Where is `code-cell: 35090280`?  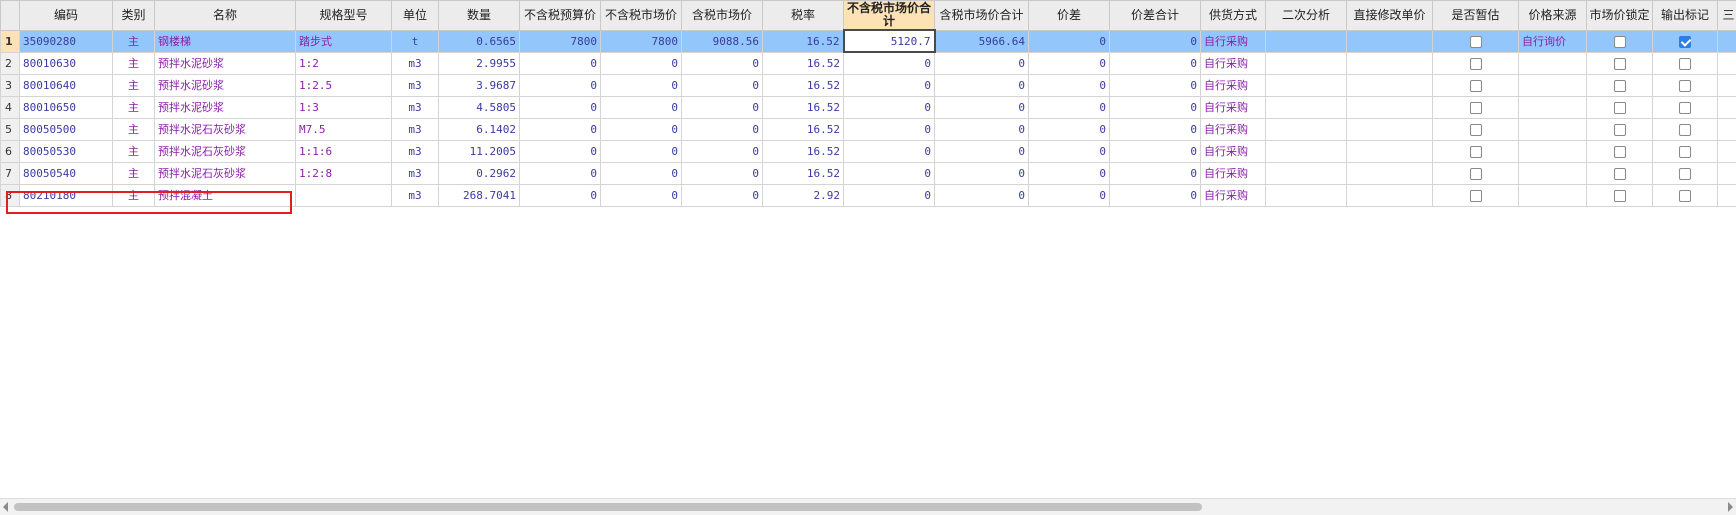
code-cell: 35090280 is located at coordinates (66, 41).